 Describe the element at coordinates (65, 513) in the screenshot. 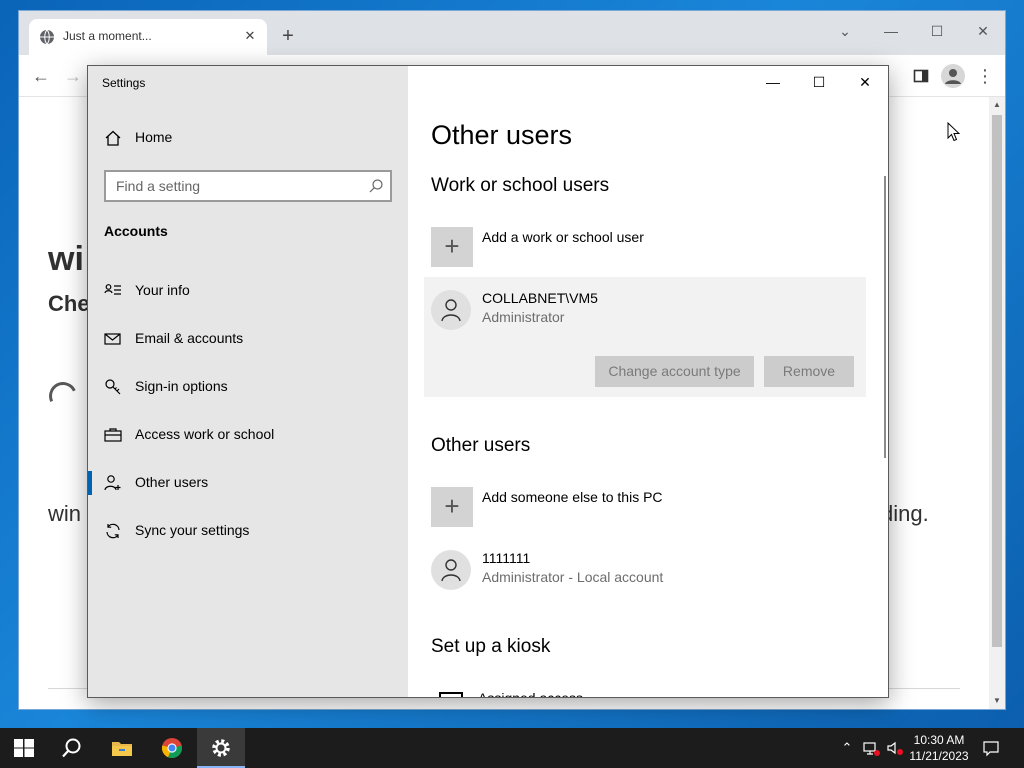

I see `page-text-left-fragment: win` at that location.